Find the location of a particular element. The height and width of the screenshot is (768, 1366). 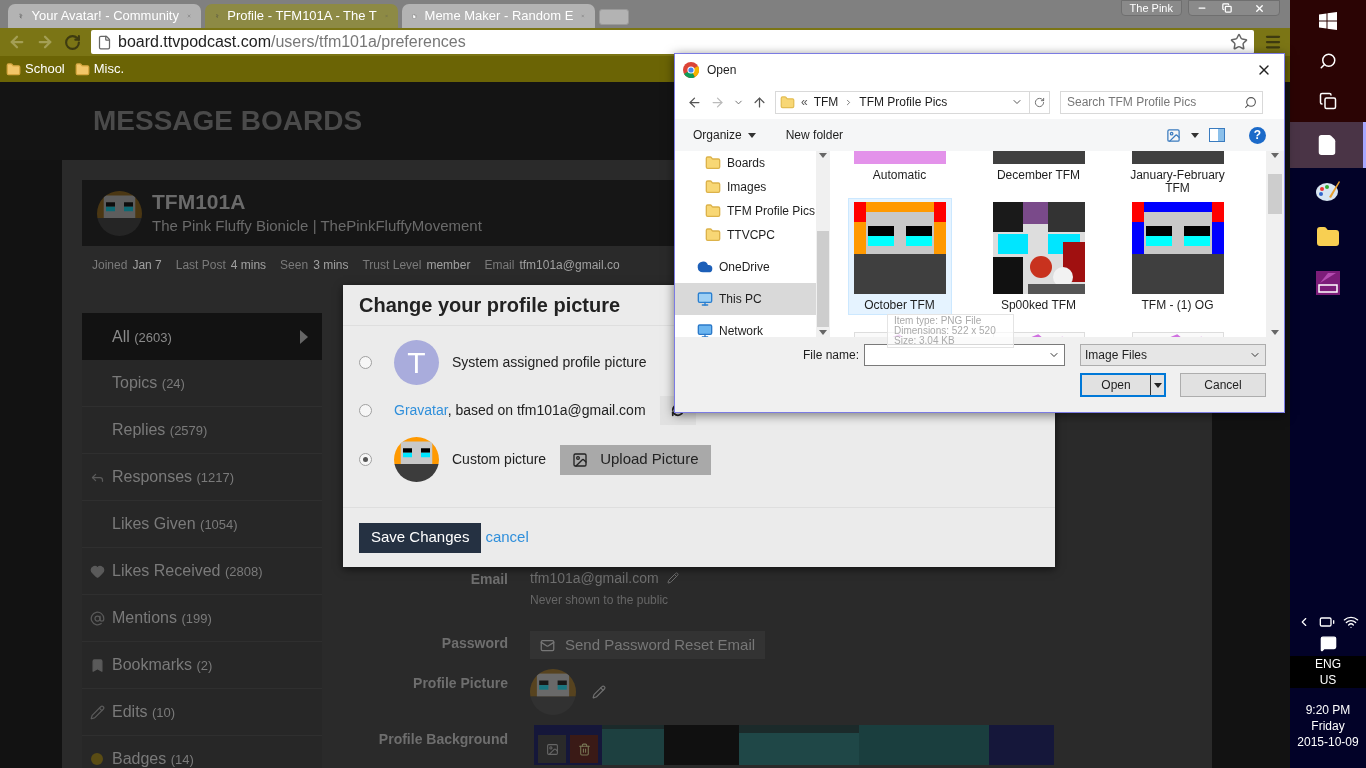

file-item: TFM - (1) OG is located at coordinates (1177, 256).